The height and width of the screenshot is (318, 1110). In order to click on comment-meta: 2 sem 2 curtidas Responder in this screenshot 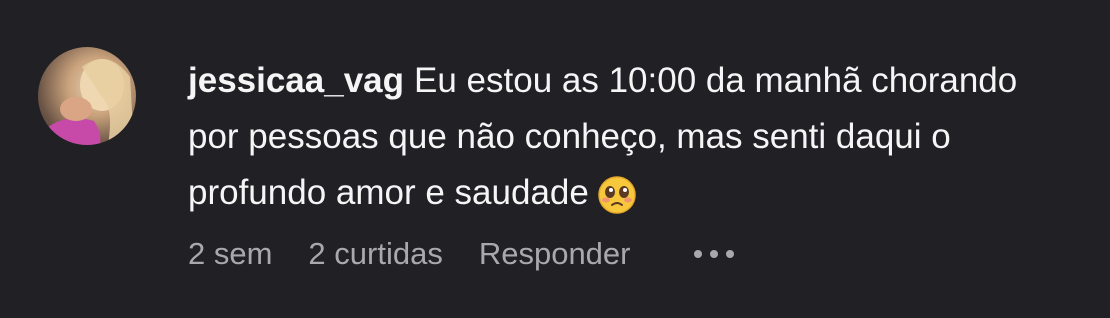, I will do `click(461, 254)`.